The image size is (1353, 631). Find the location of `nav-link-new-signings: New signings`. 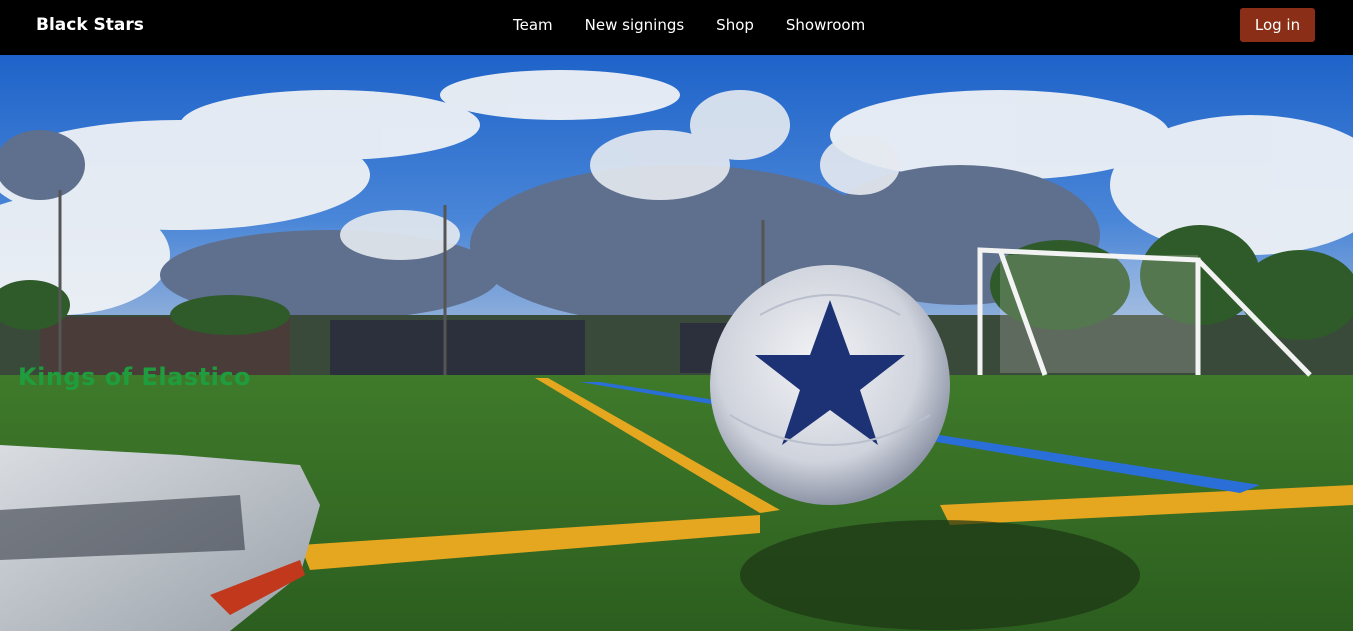

nav-link-new-signings: New signings is located at coordinates (635, 25).